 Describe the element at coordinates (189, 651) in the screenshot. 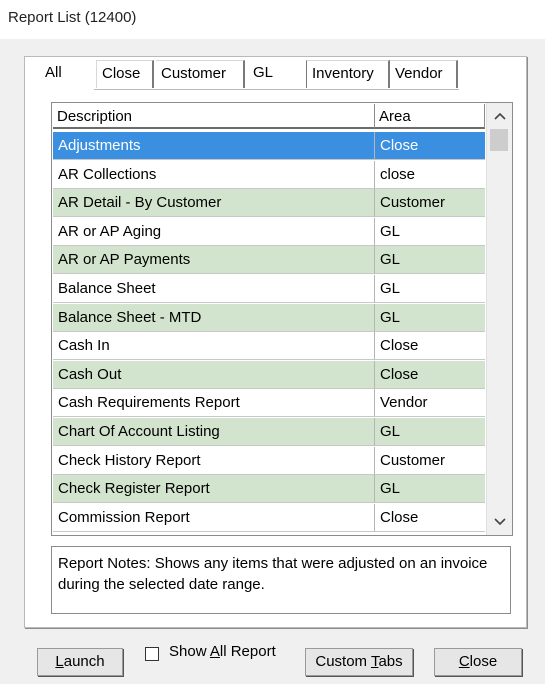

I see `show-all-label-pre: Show` at that location.